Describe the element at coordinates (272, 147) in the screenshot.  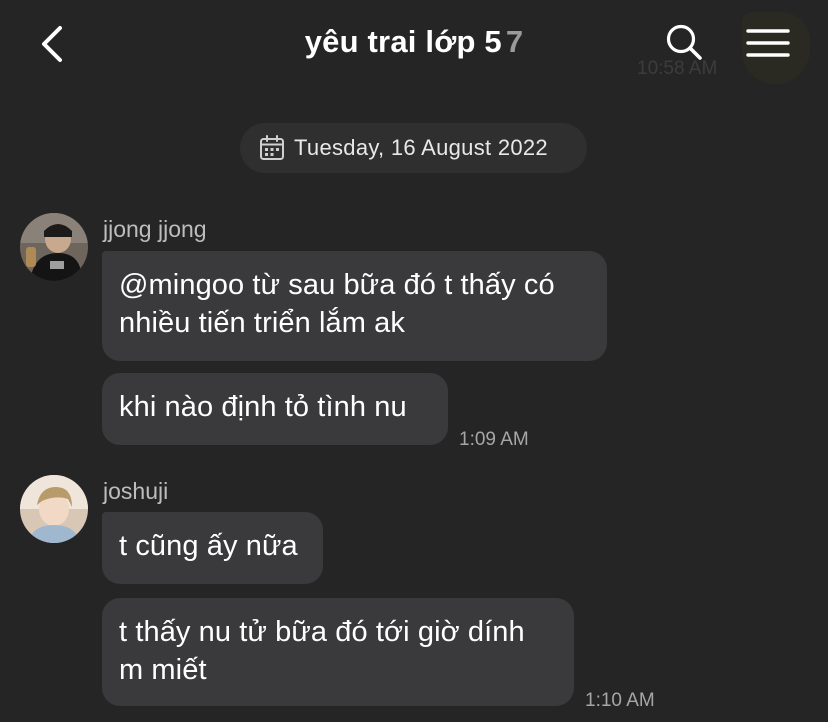
I see `calendar-icon` at that location.